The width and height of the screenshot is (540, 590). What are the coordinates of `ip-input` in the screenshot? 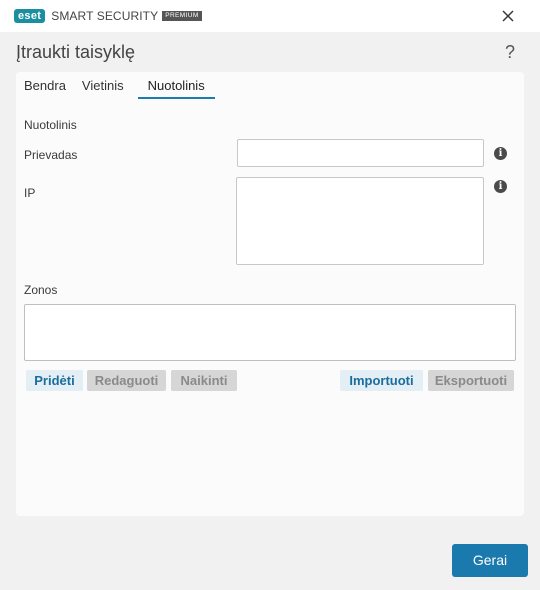 It's located at (360, 221).